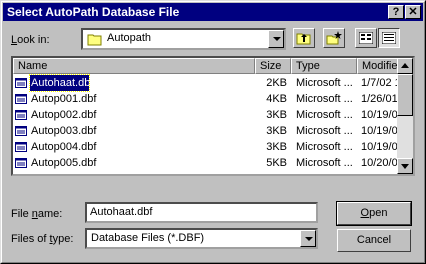  What do you see at coordinates (64, 147) in the screenshot?
I see `file-name: Autop004.dbf` at bounding box center [64, 147].